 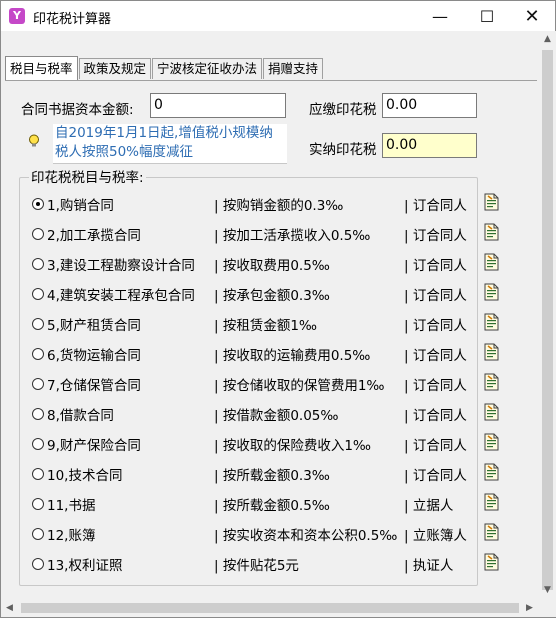 What do you see at coordinates (124, 152) in the screenshot?
I see `notice-line-2: 税人按照50%幅度减征` at bounding box center [124, 152].